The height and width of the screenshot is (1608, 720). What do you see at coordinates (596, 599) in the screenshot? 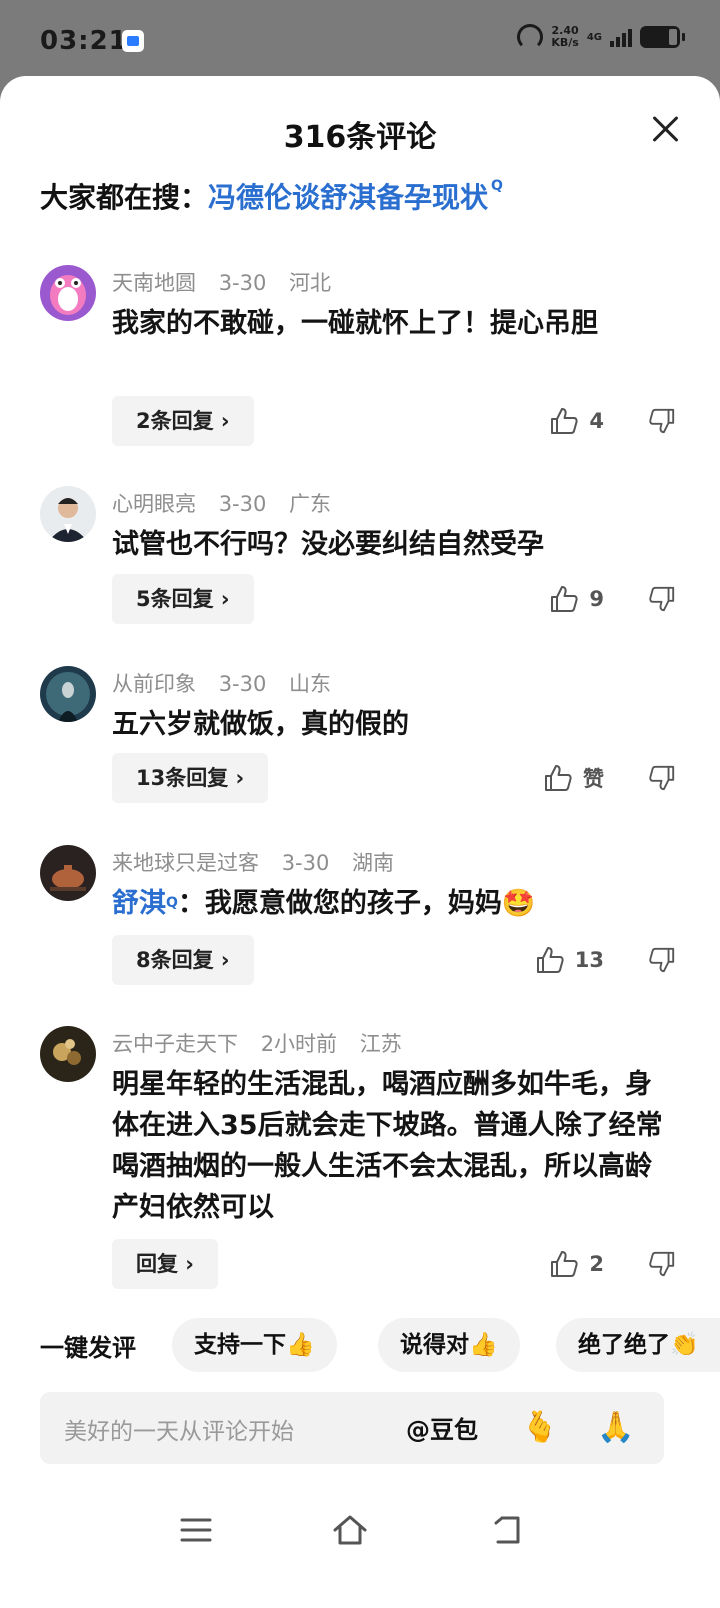
I see `like-count: 9` at bounding box center [596, 599].